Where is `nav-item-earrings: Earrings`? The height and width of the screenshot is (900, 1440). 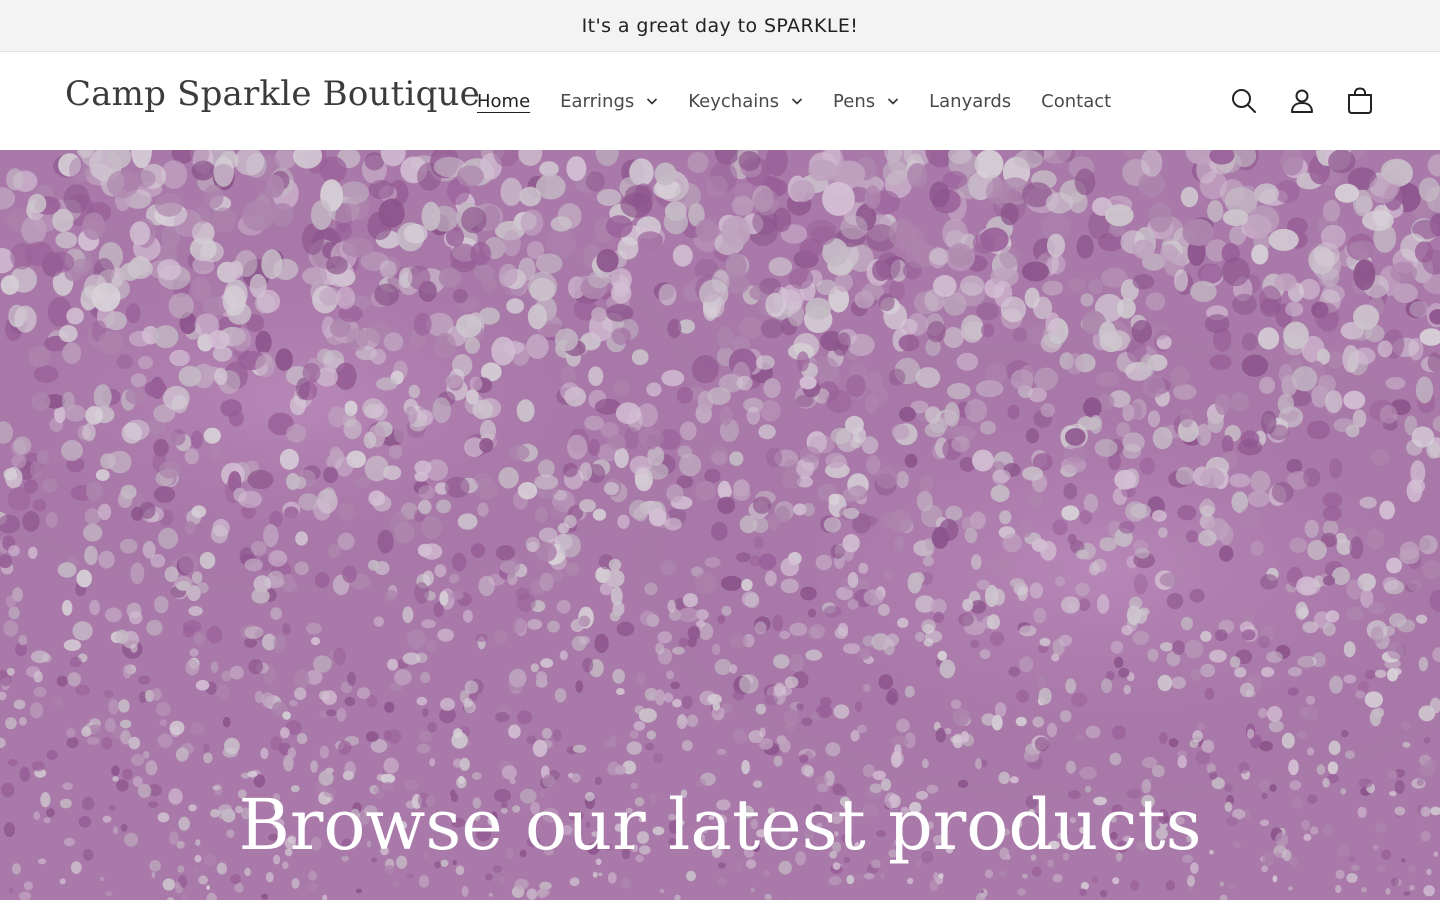
nav-item-earrings: Earrings is located at coordinates (609, 101).